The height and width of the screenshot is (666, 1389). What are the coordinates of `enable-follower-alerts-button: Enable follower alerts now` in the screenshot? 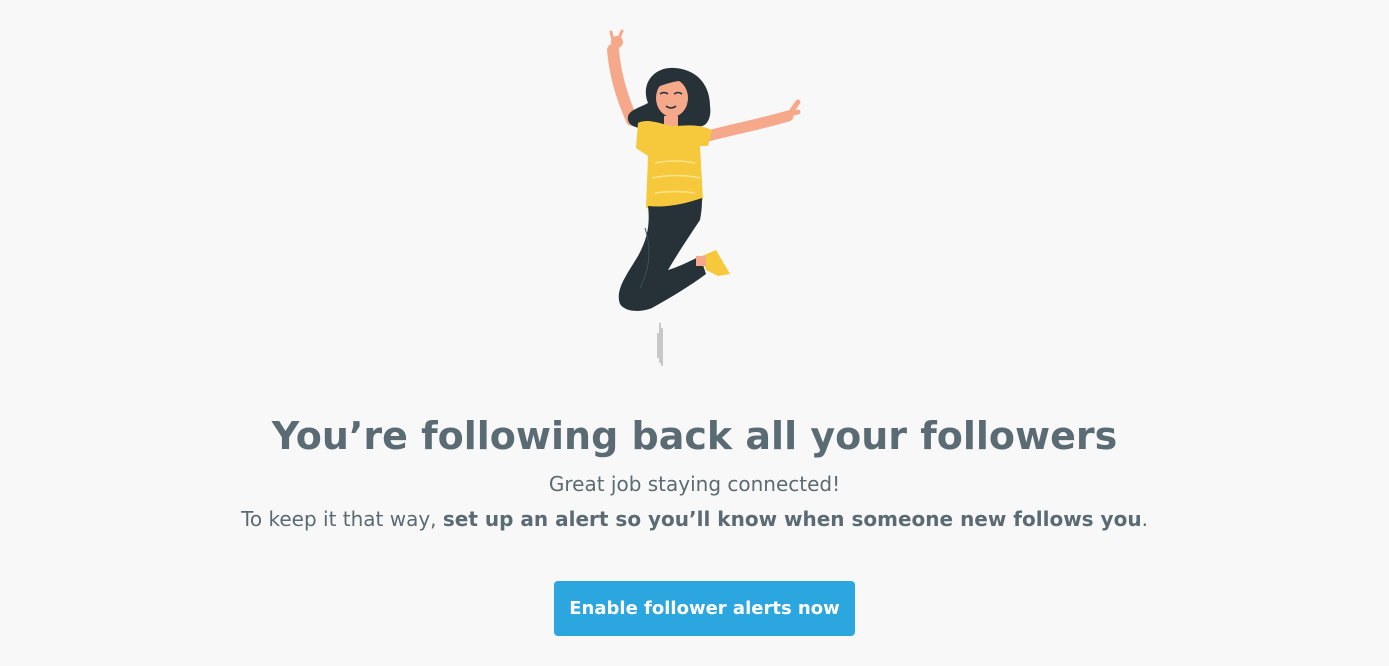 It's located at (704, 608).